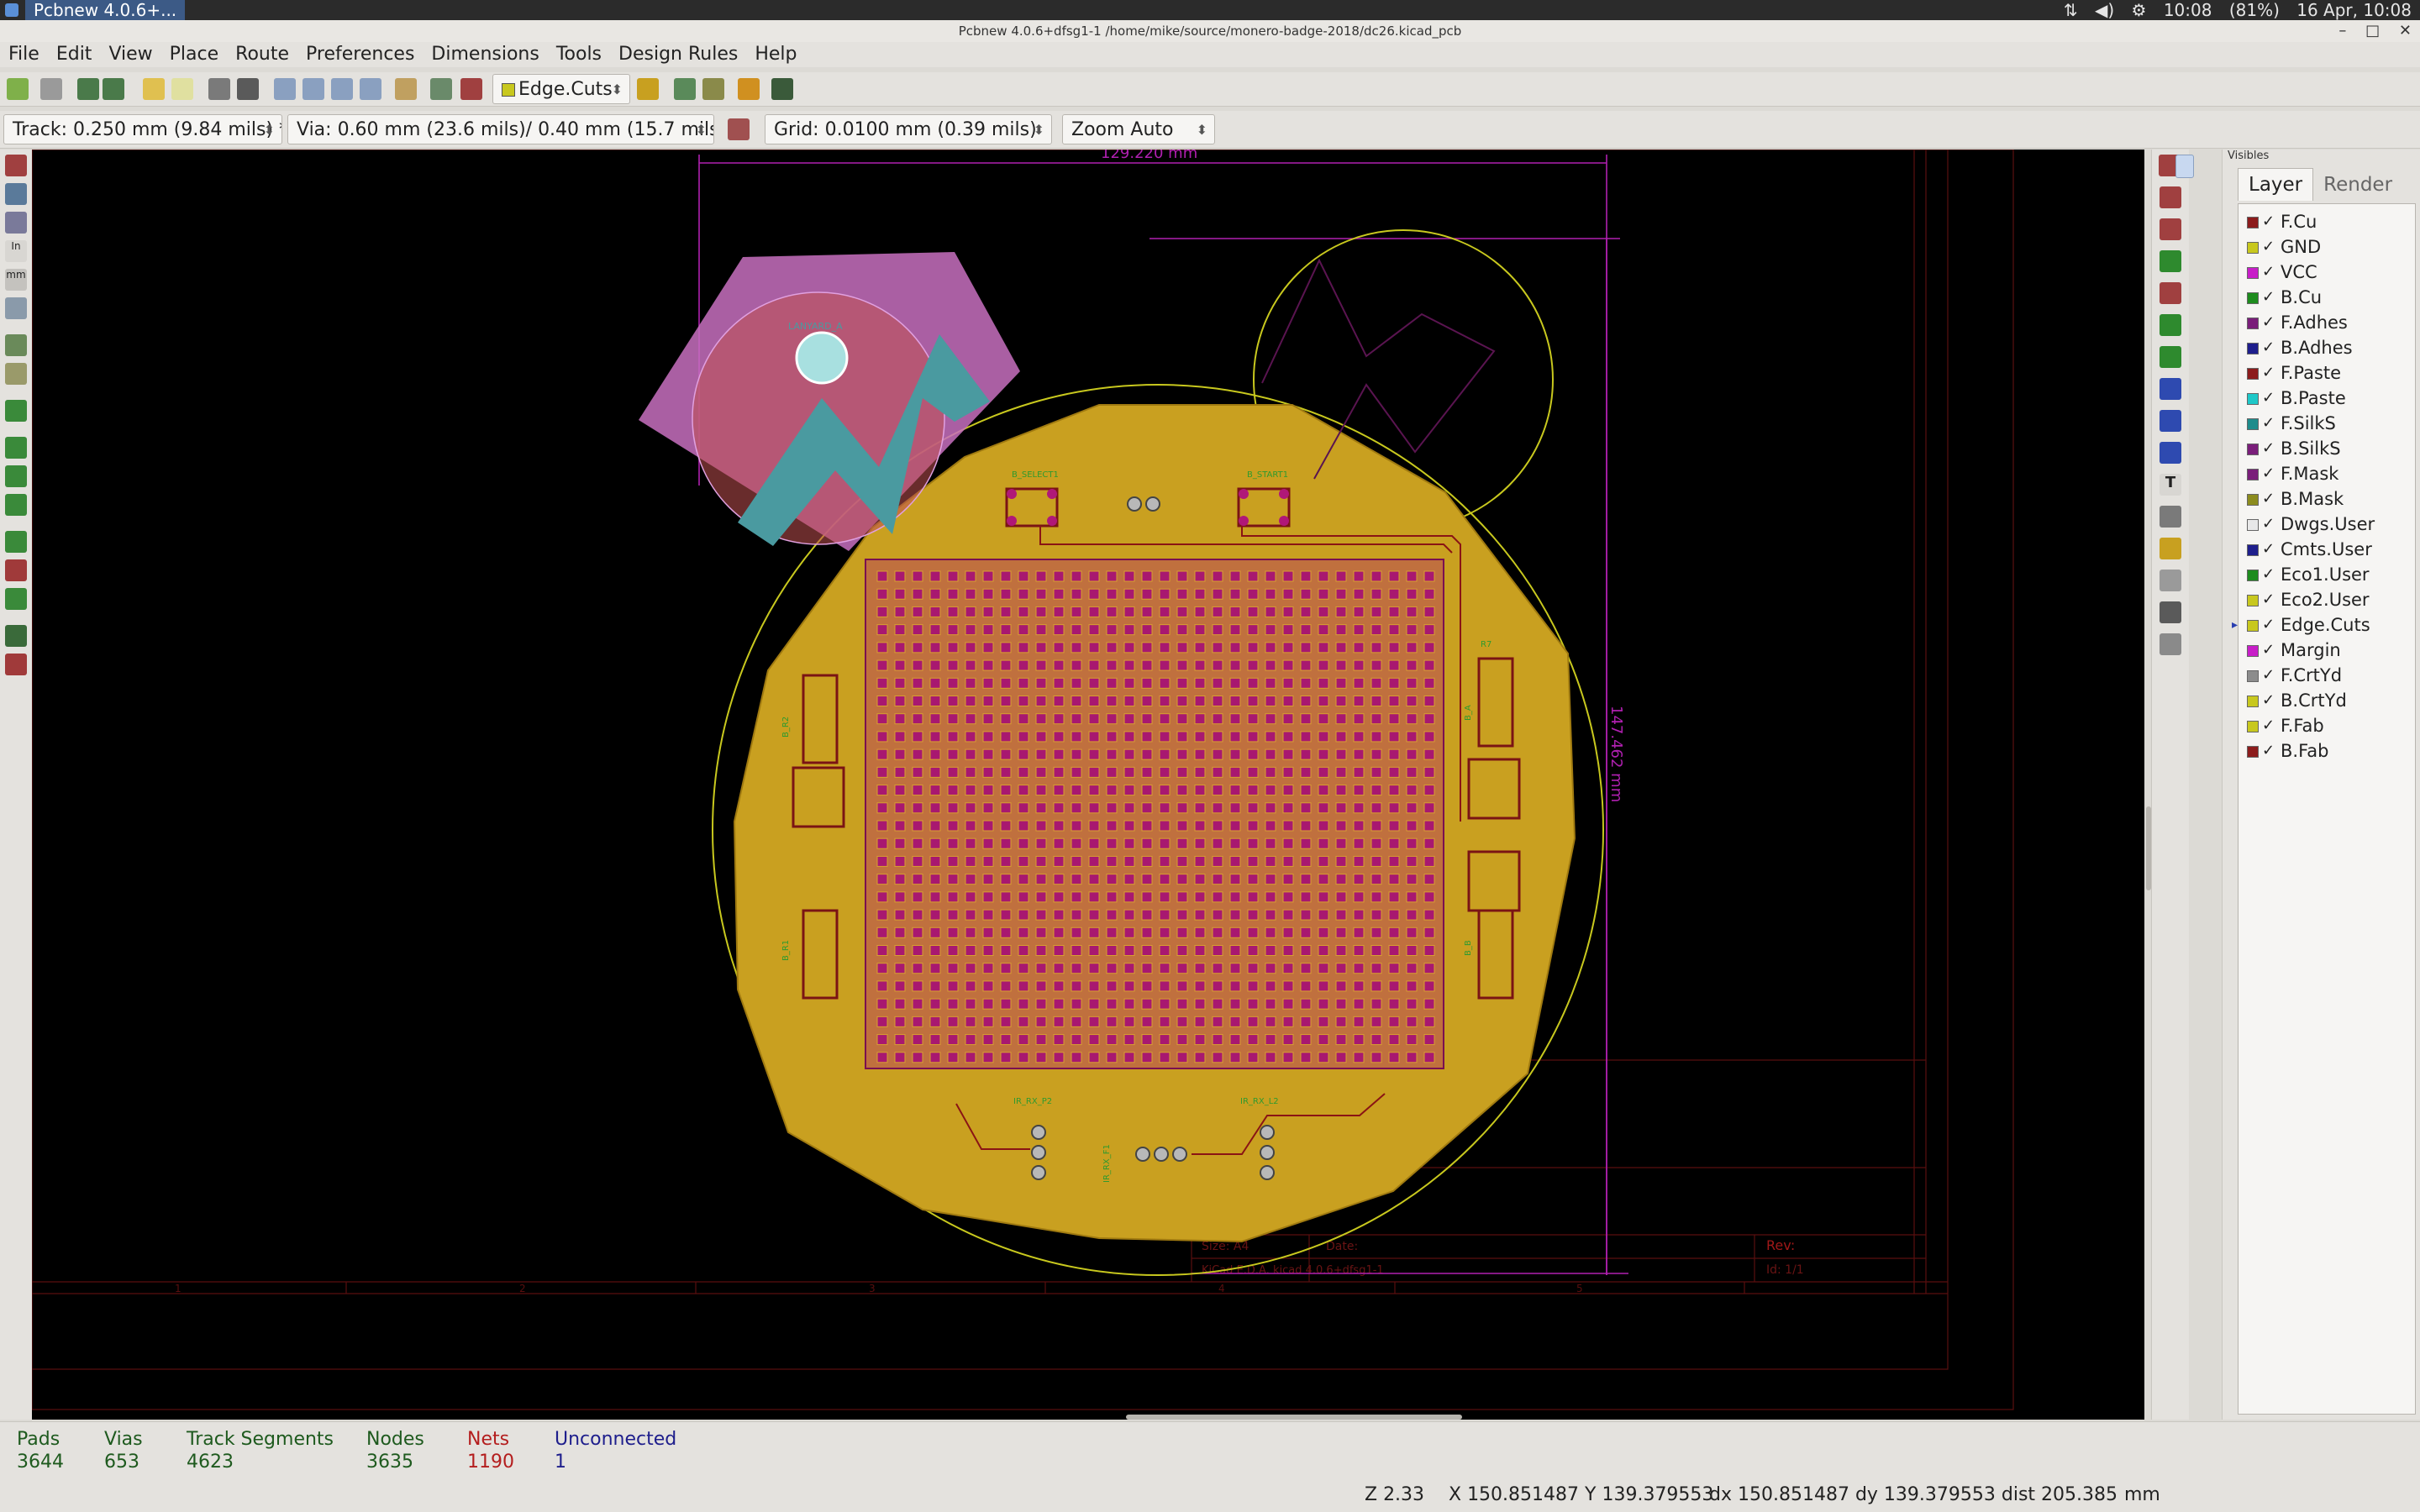  I want to click on layer-row: ✓ Eco1.User, so click(2327, 574).